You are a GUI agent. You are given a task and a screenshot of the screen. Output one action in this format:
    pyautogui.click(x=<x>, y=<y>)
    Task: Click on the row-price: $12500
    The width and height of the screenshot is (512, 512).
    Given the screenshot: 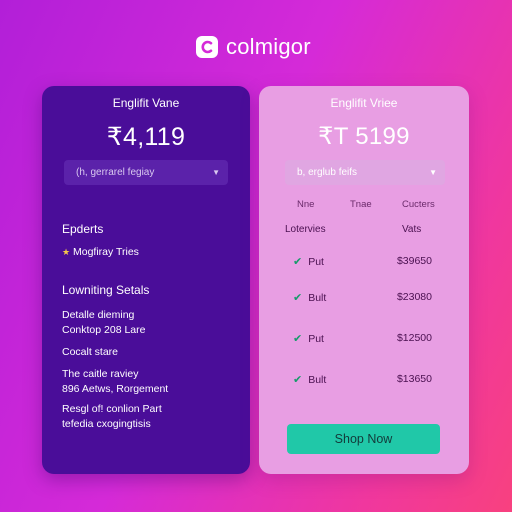 What is the action you would take?
    pyautogui.click(x=414, y=338)
    